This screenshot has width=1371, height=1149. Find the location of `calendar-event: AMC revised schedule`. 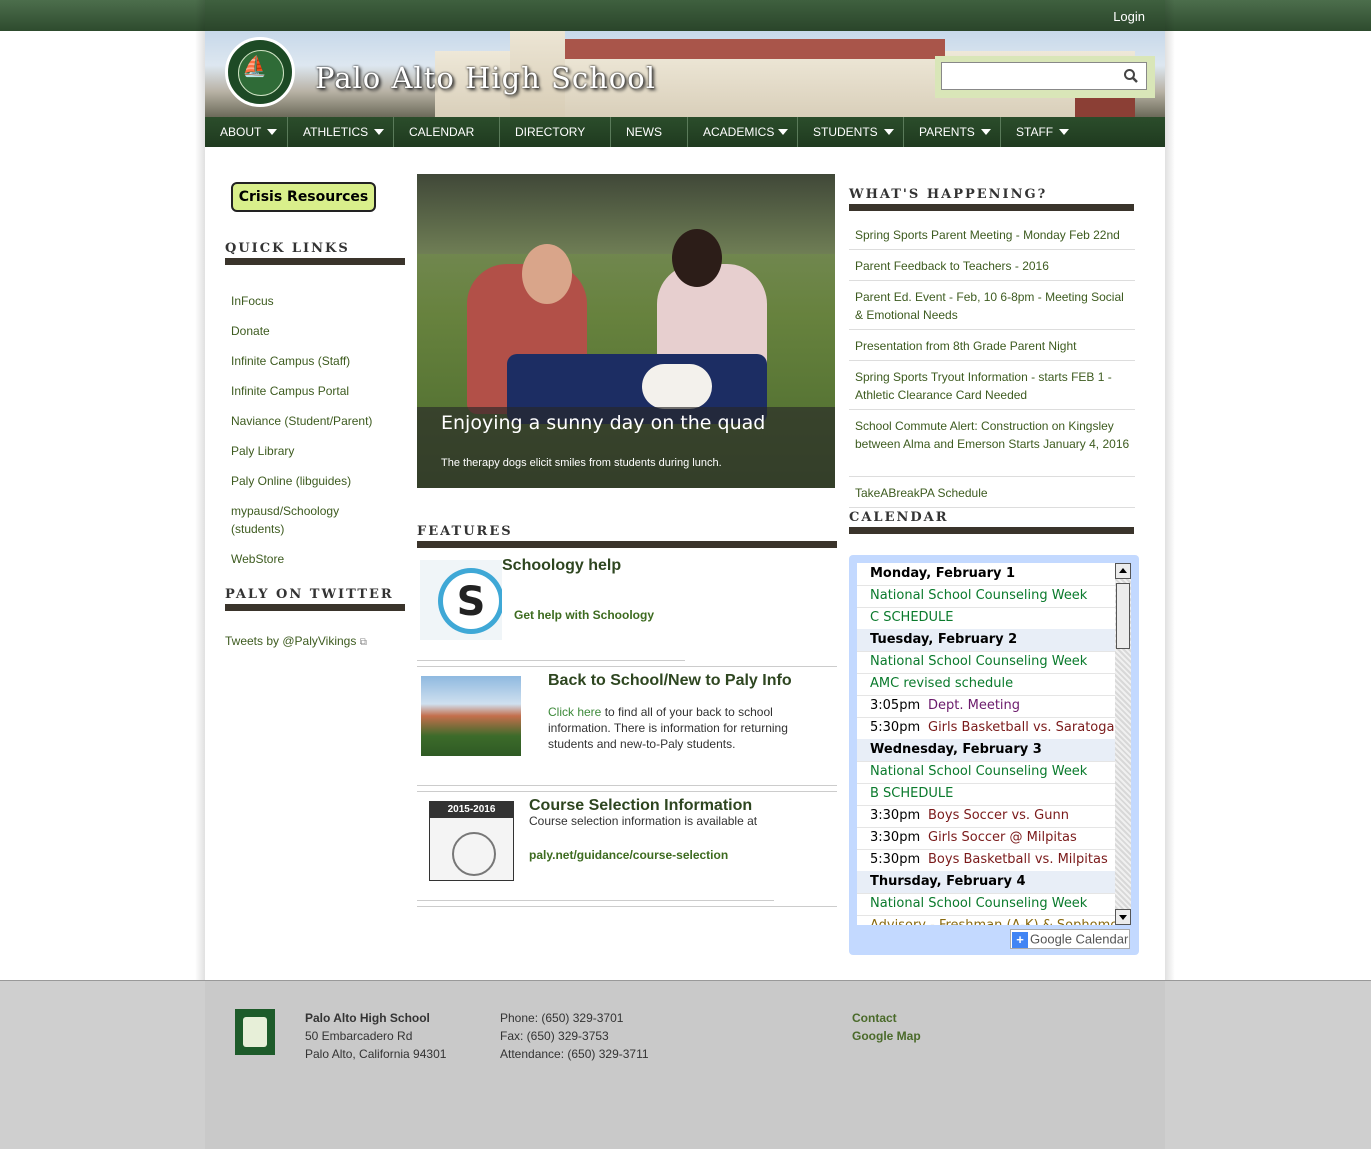

calendar-event: AMC revised schedule is located at coordinates (986, 684).